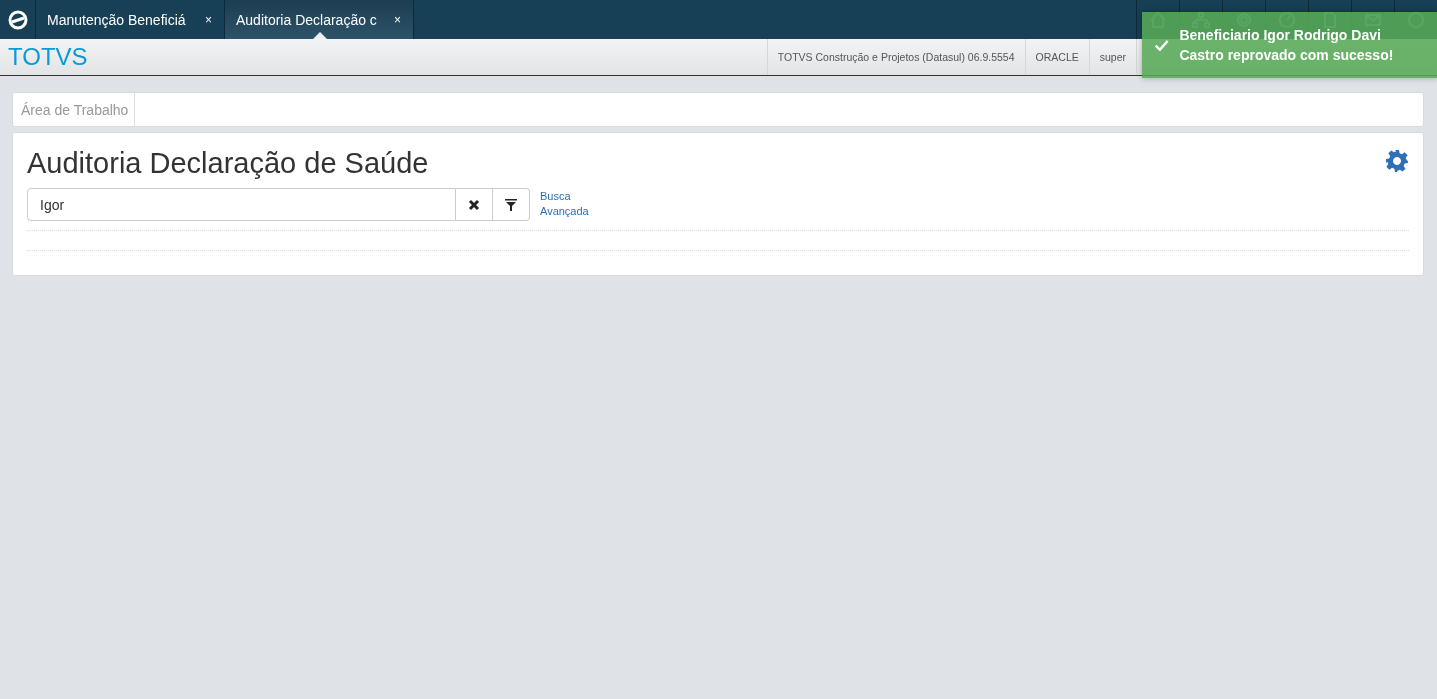 The image size is (1437, 699). Describe the element at coordinates (228, 163) in the screenshot. I see `page-title: Auditoria Declaração de Saúde` at that location.